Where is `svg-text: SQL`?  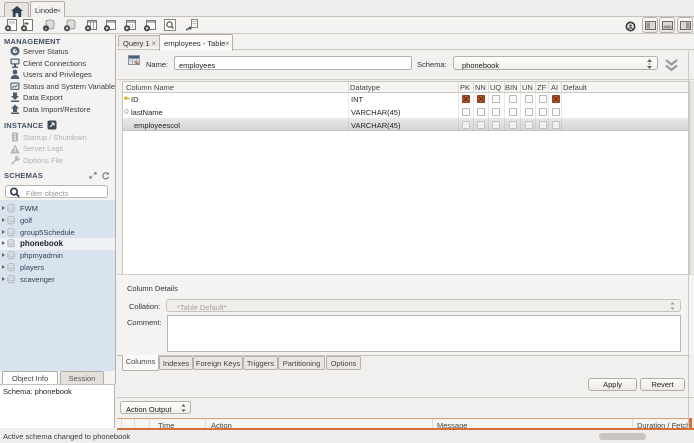 svg-text: SQL is located at coordinates (12, 23).